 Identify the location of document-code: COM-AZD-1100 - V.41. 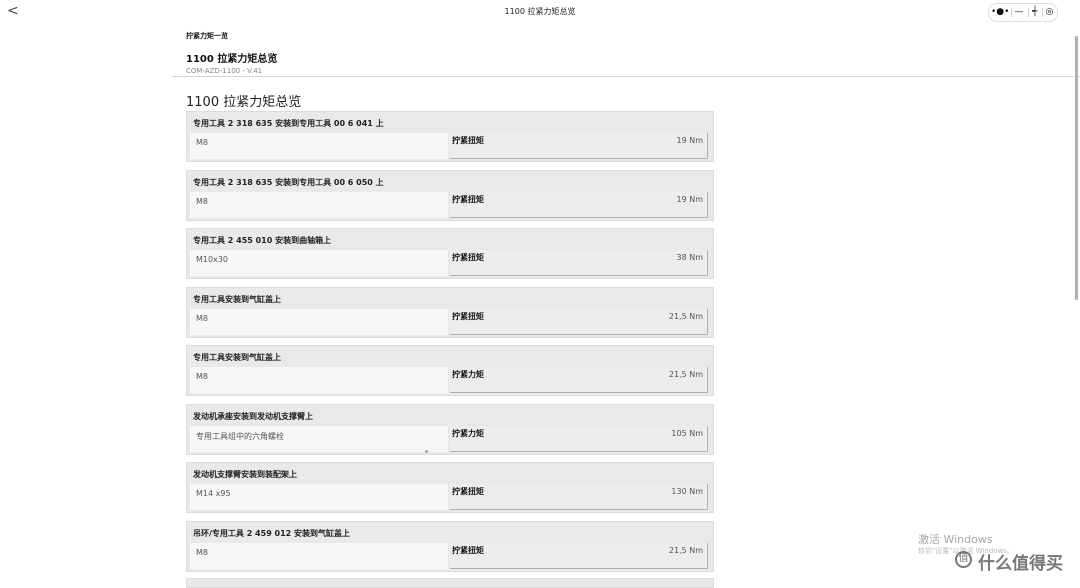
(224, 71).